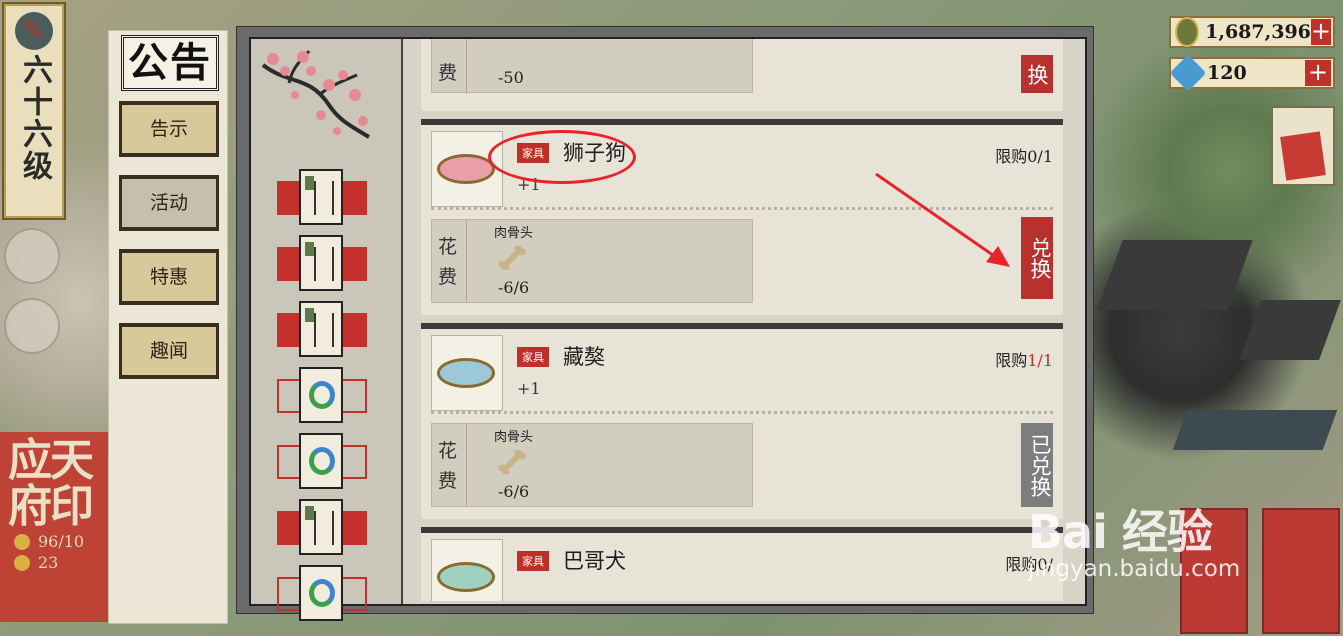  What do you see at coordinates (1188, 73) in the screenshot?
I see `gem-icon` at bounding box center [1188, 73].